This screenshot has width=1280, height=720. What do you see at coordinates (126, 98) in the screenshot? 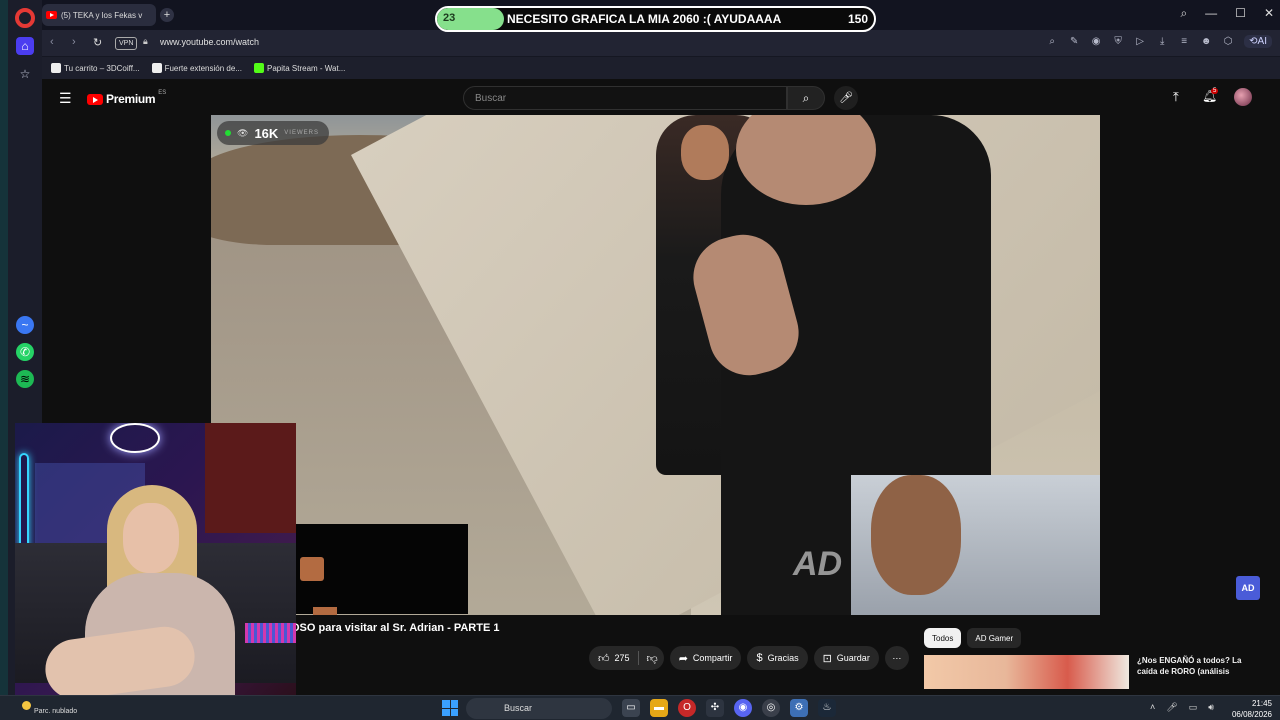
I see `youtube-logo: Premium ES` at bounding box center [126, 98].